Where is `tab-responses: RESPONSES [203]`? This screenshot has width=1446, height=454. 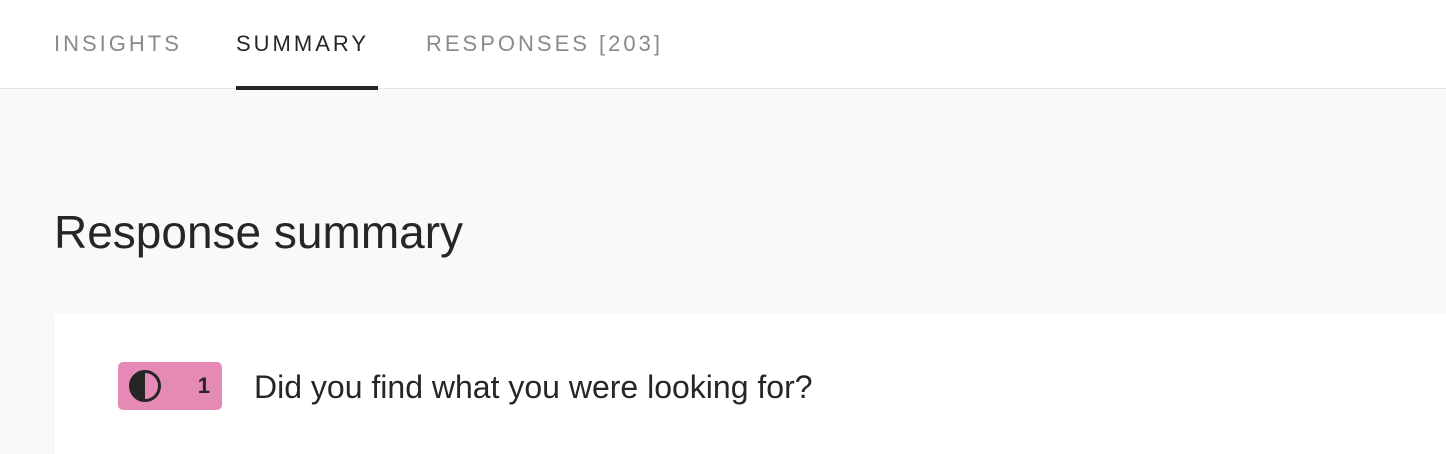 tab-responses: RESPONSES [203] is located at coordinates (544, 44).